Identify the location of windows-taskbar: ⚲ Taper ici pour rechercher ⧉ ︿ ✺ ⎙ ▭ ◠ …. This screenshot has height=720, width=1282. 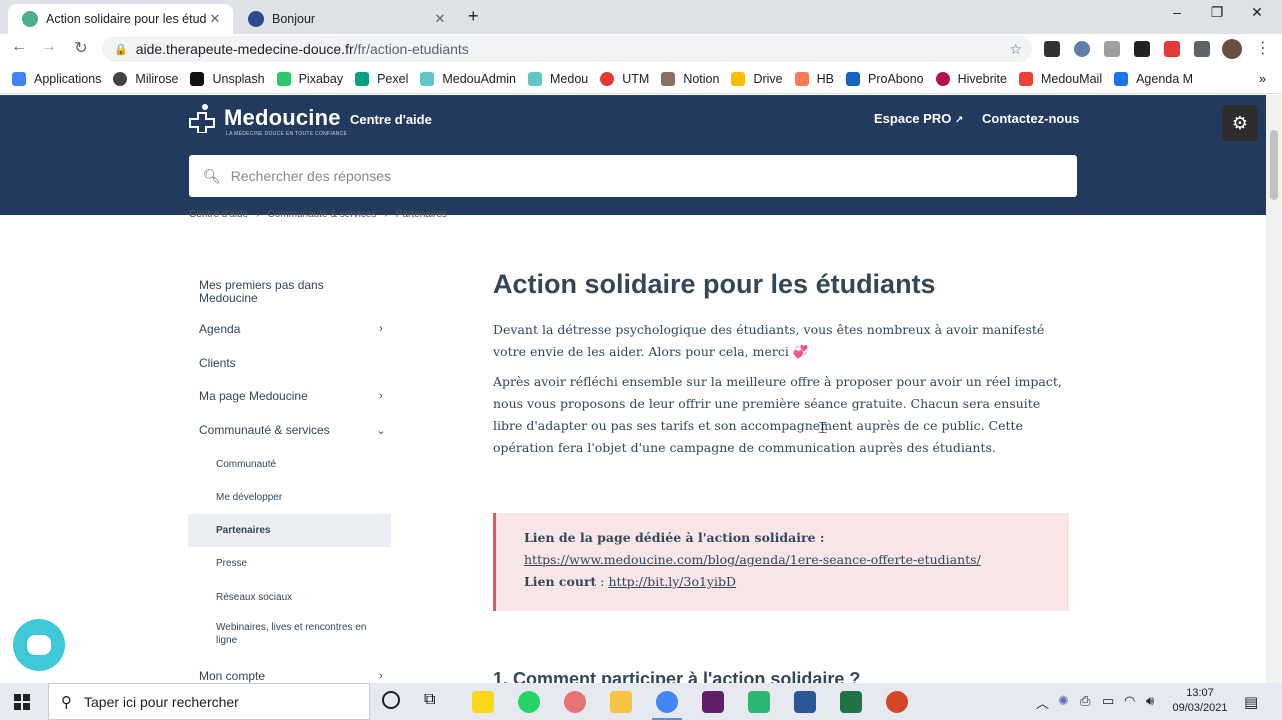
(641, 701).